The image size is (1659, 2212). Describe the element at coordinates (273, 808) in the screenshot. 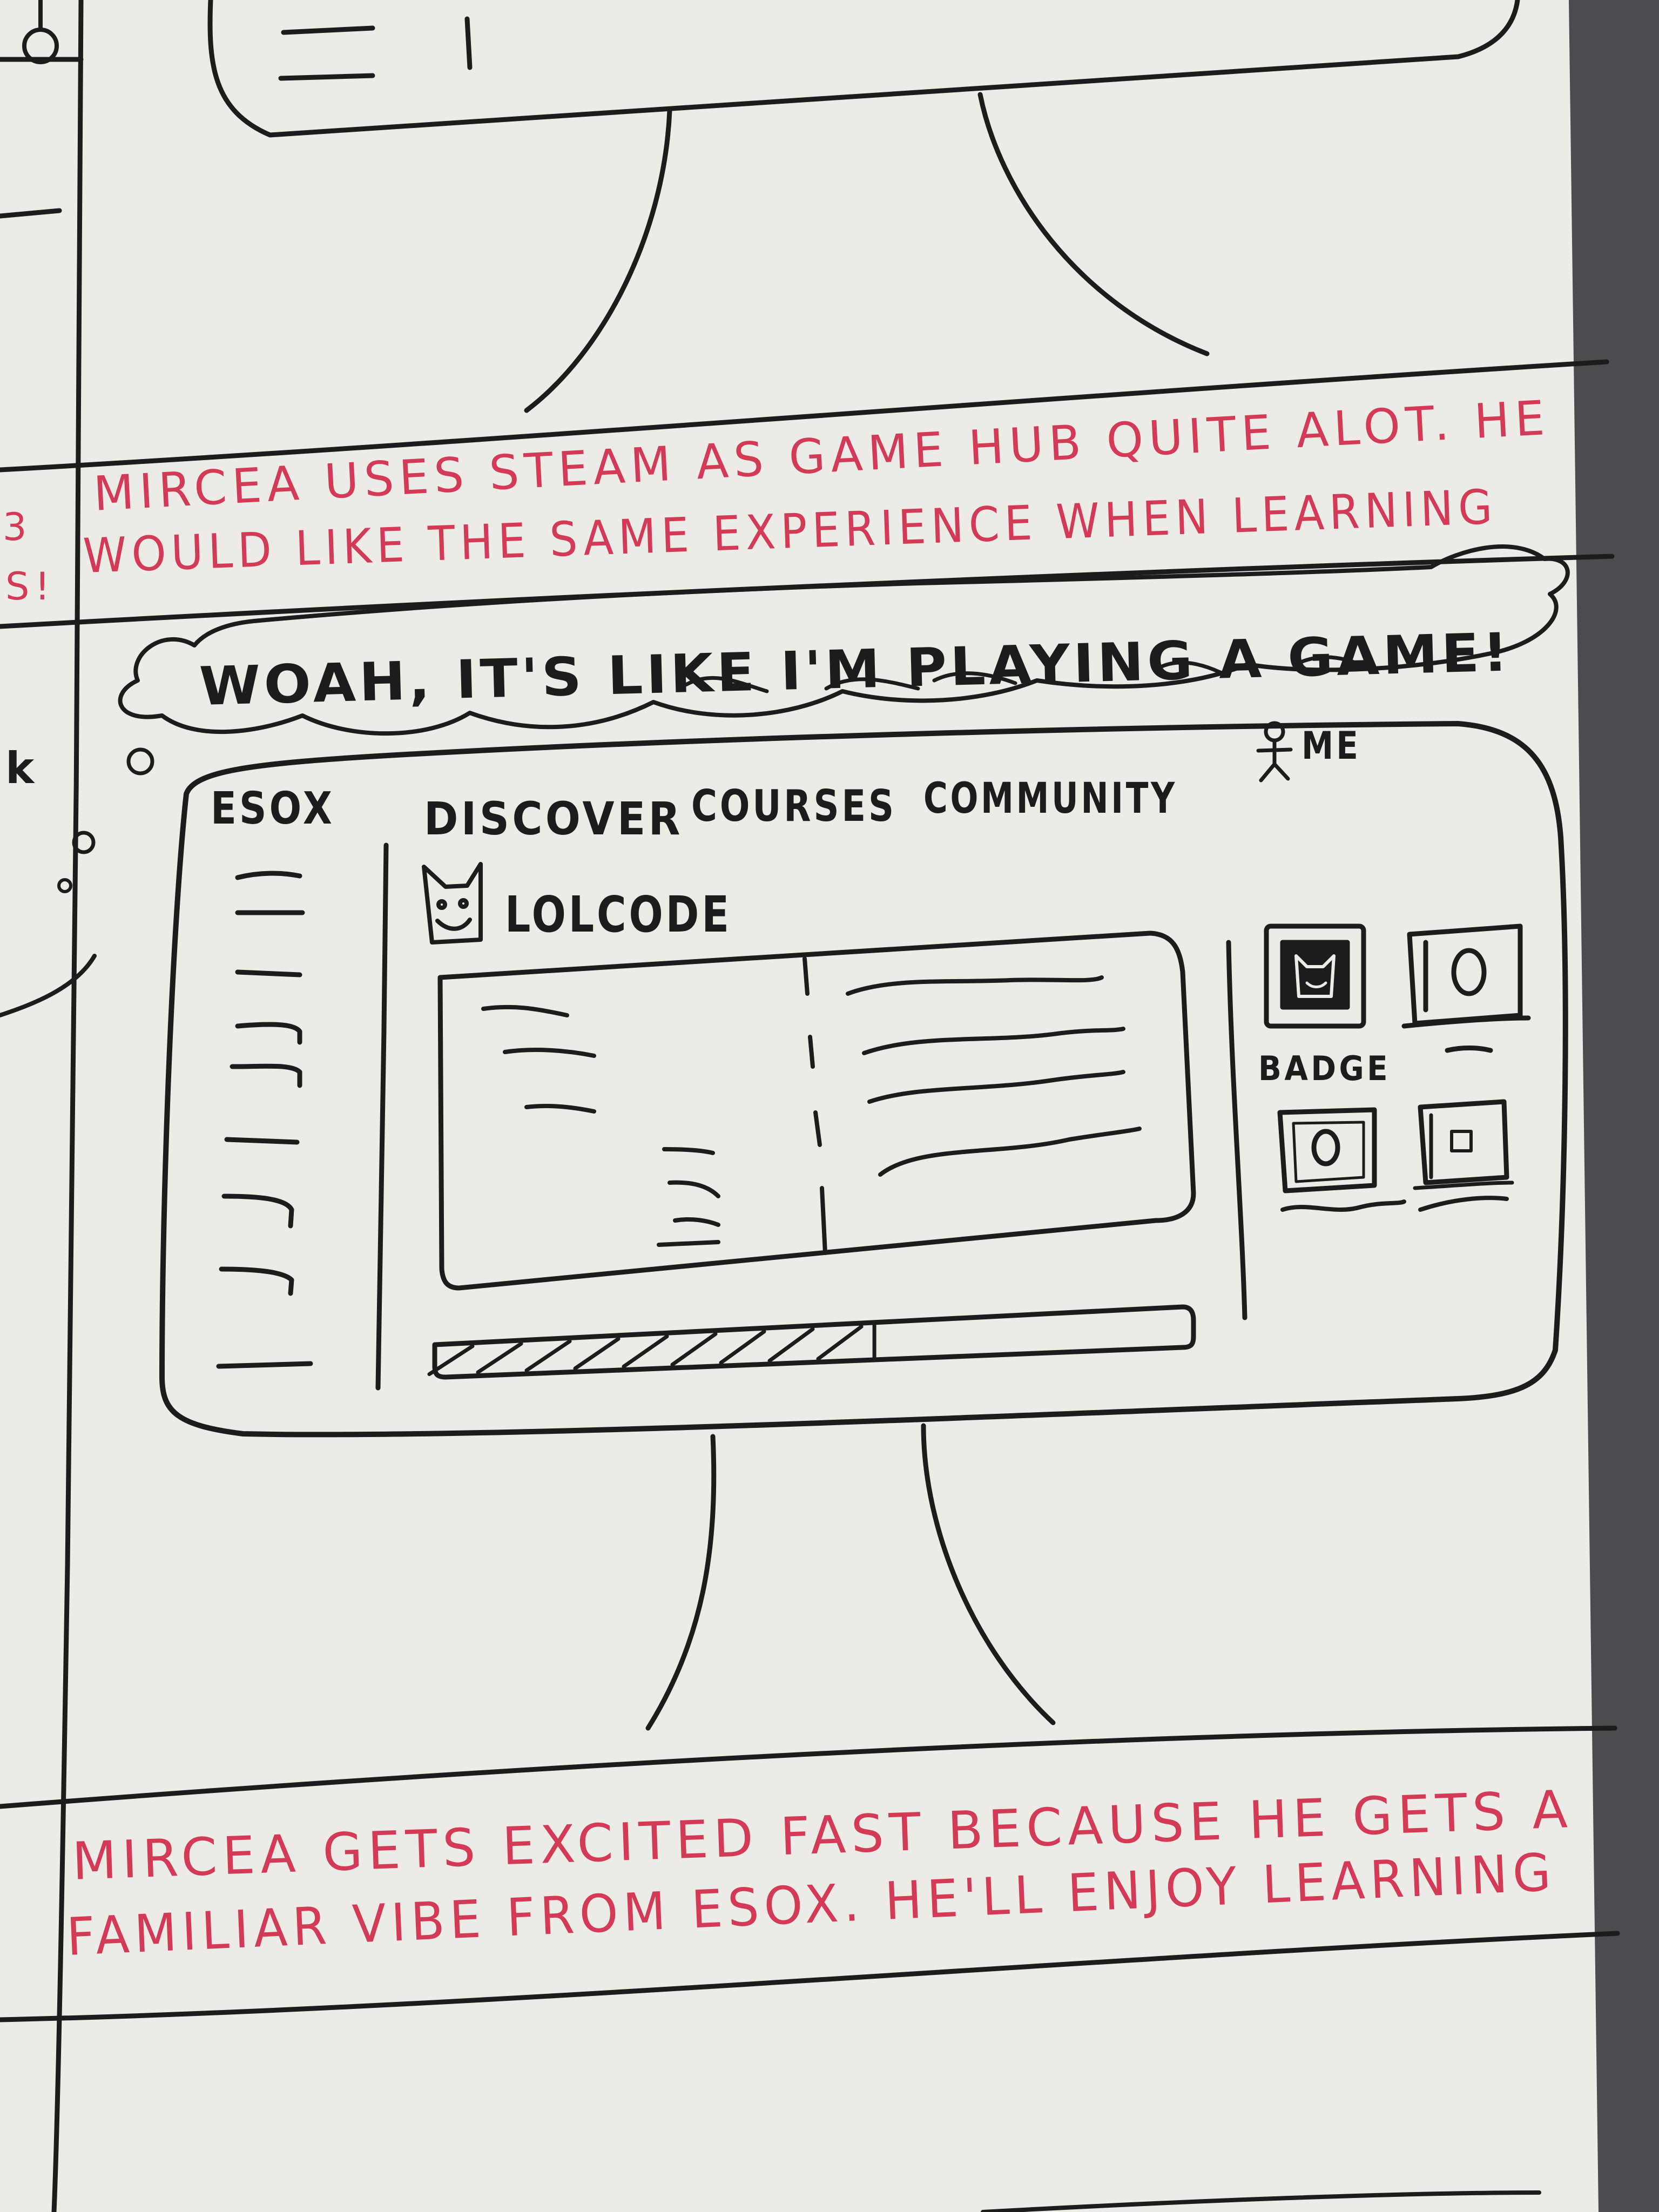

I see `logo: ESOX` at that location.